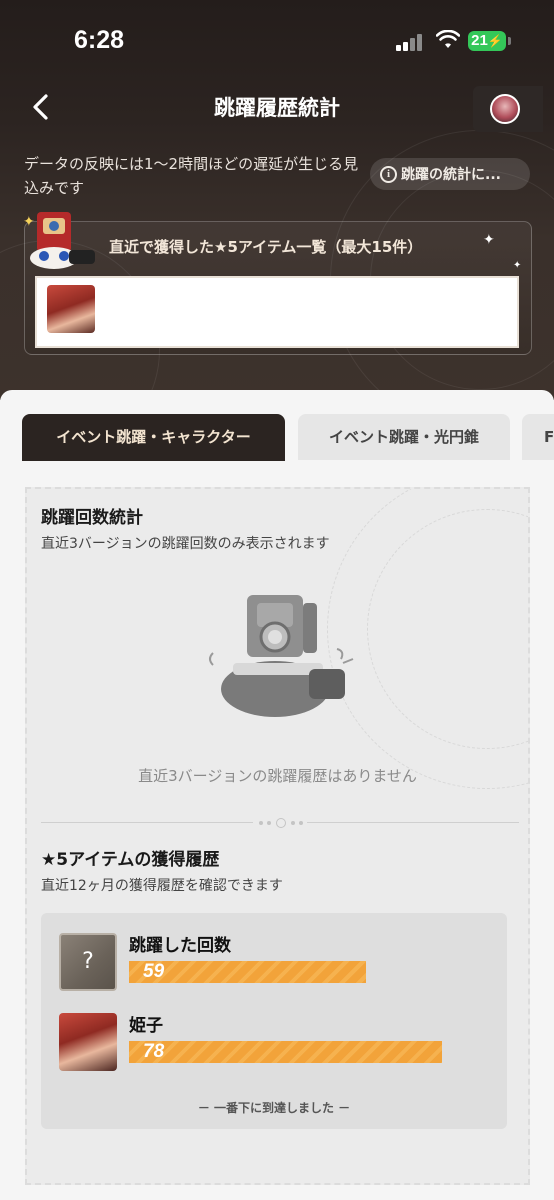  What do you see at coordinates (288, 438) in the screenshot?
I see `banner-tabs: イベント跳躍・キャラクター イベント跳躍・光円錐 F` at bounding box center [288, 438].